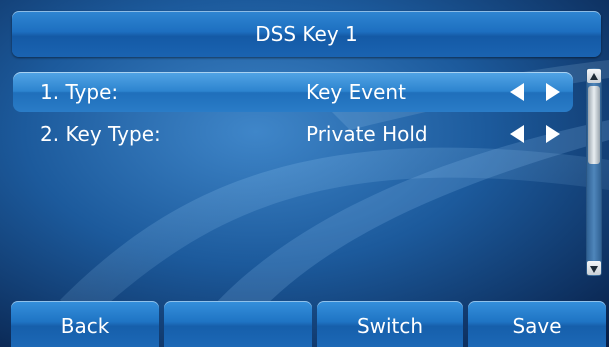  Describe the element at coordinates (293, 92) in the screenshot. I see `setting-row-type: 1. Type: Key Event` at that location.